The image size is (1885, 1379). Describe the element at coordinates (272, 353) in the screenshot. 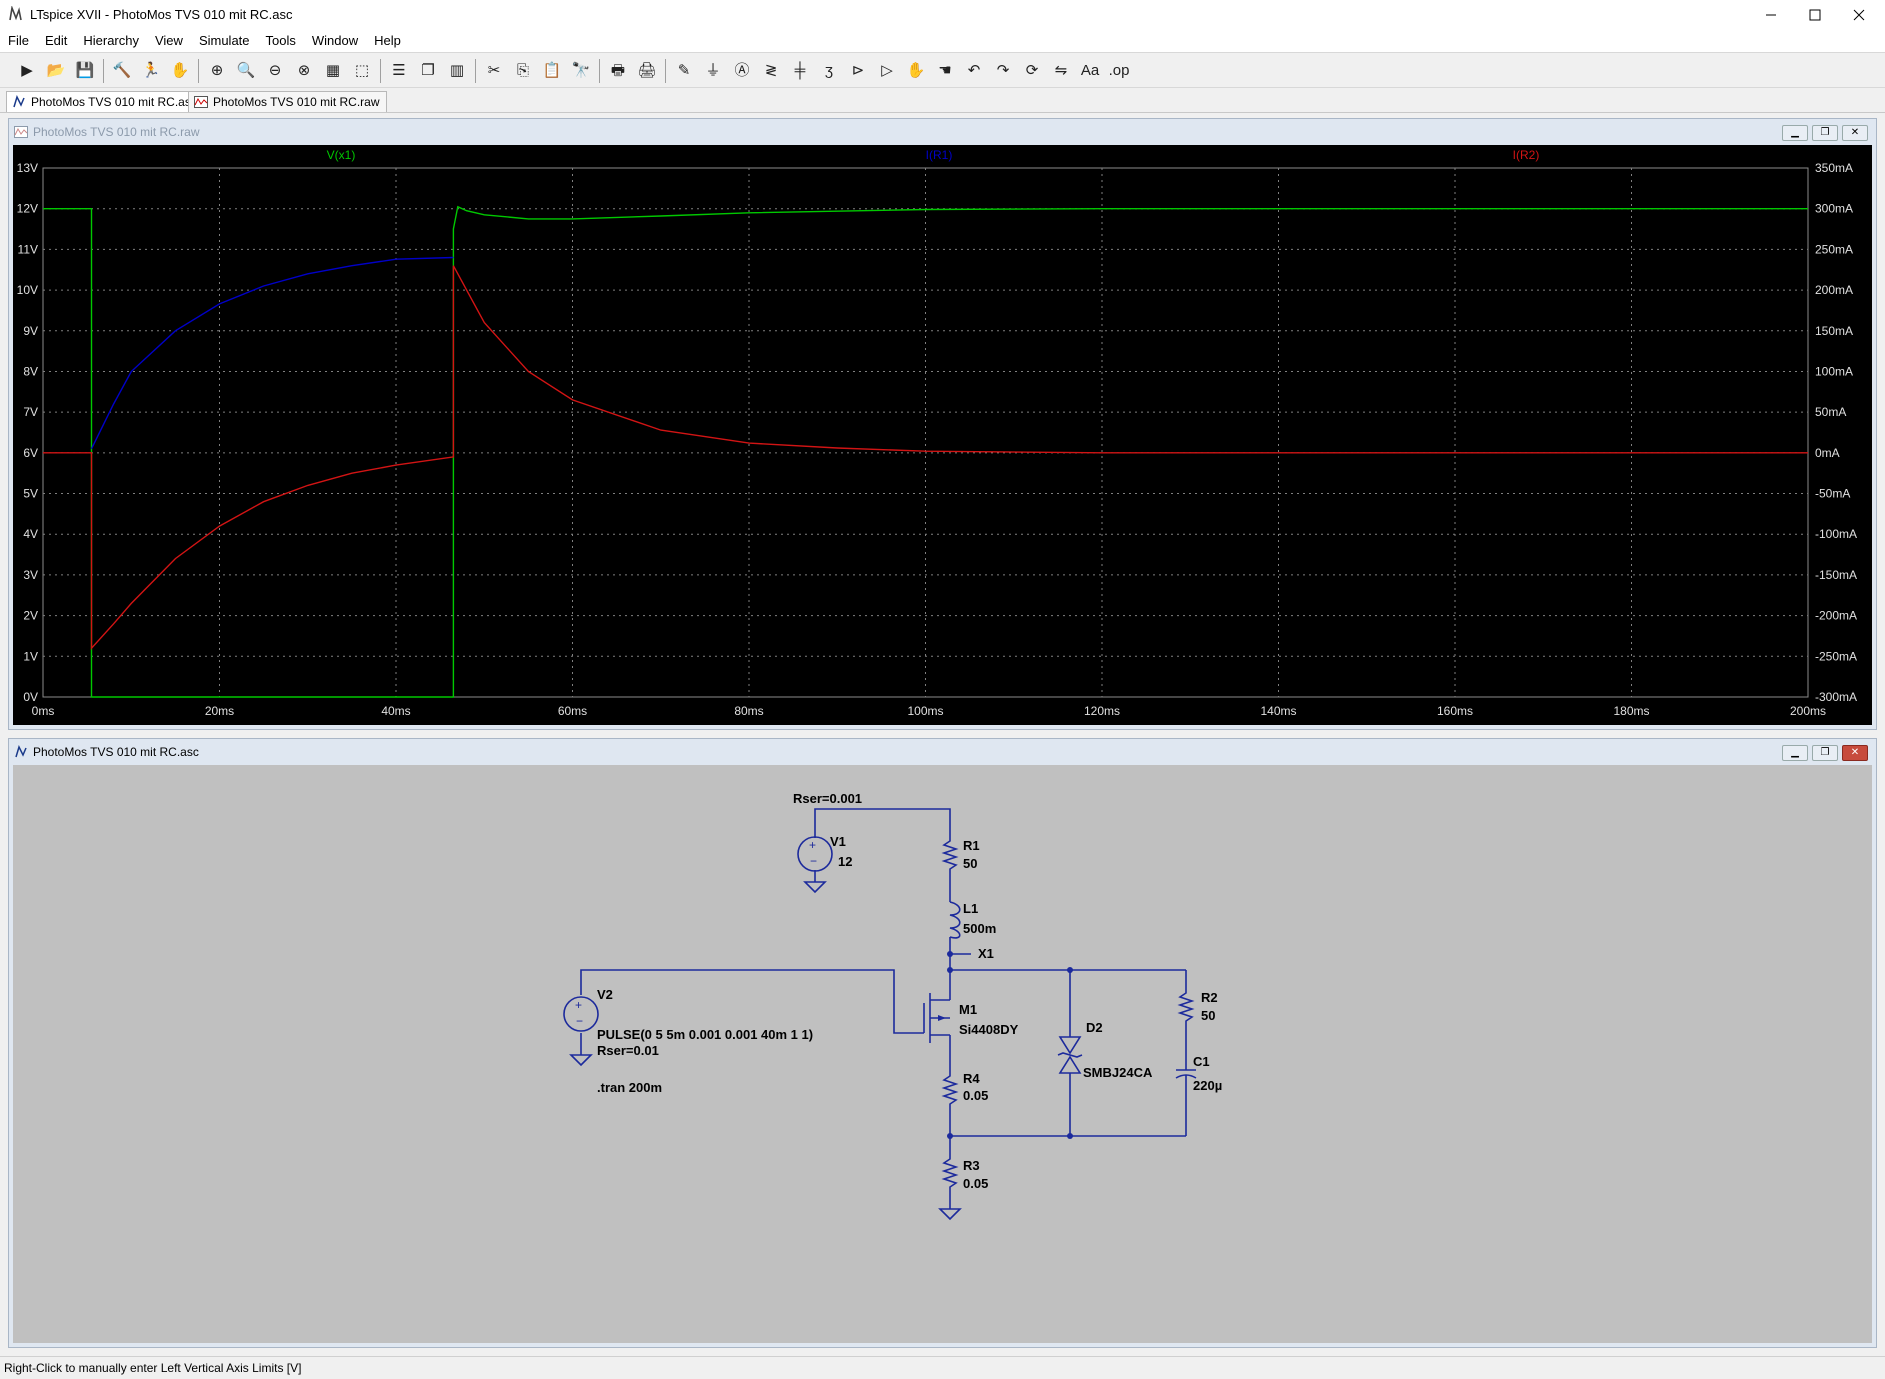

I see `series-line-ir1` at that location.